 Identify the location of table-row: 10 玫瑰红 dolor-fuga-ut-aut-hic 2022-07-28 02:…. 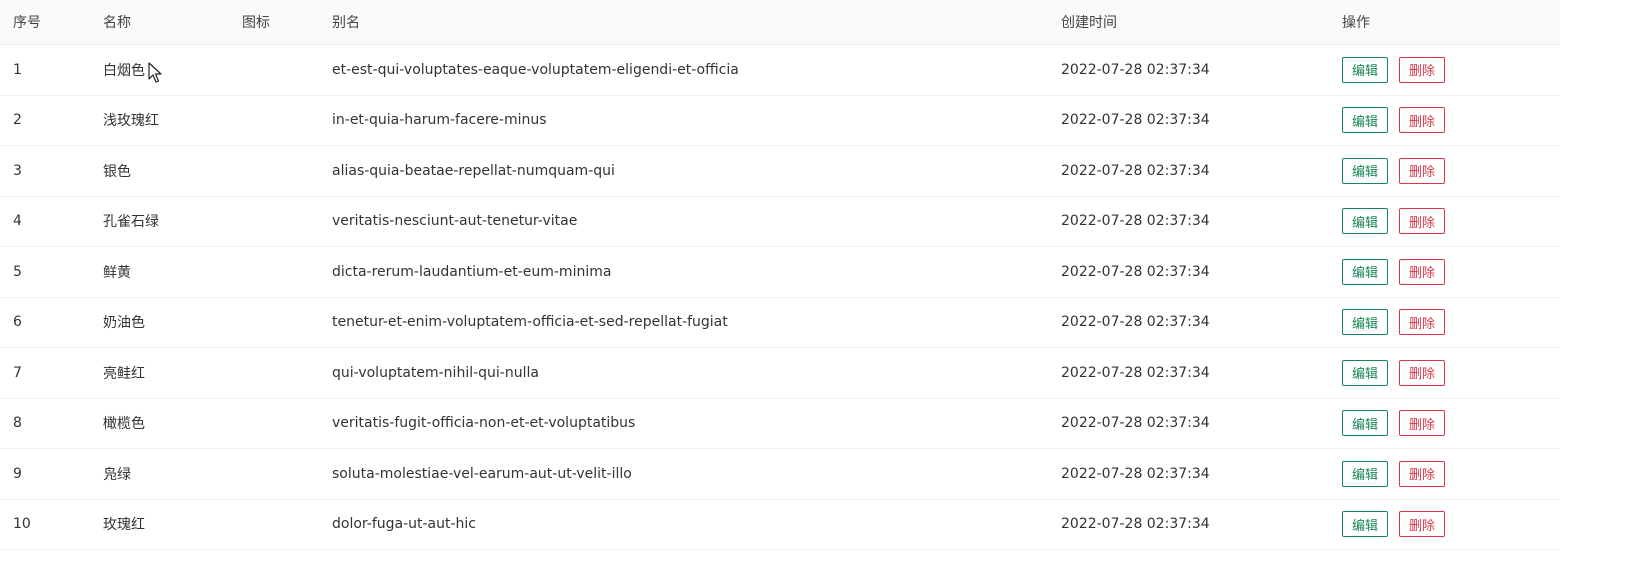
(780, 525).